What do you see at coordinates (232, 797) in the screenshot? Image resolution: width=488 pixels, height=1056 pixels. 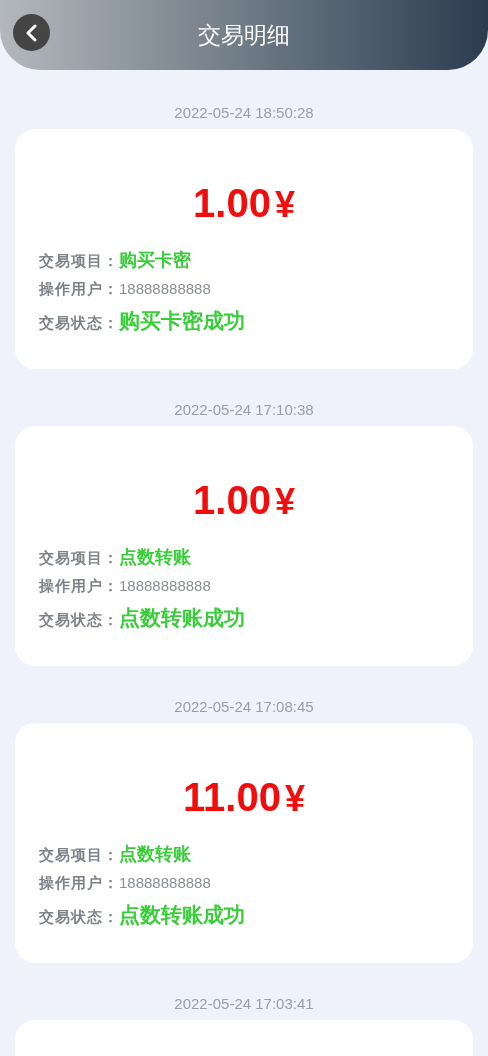 I see `amount: 11.00` at bounding box center [232, 797].